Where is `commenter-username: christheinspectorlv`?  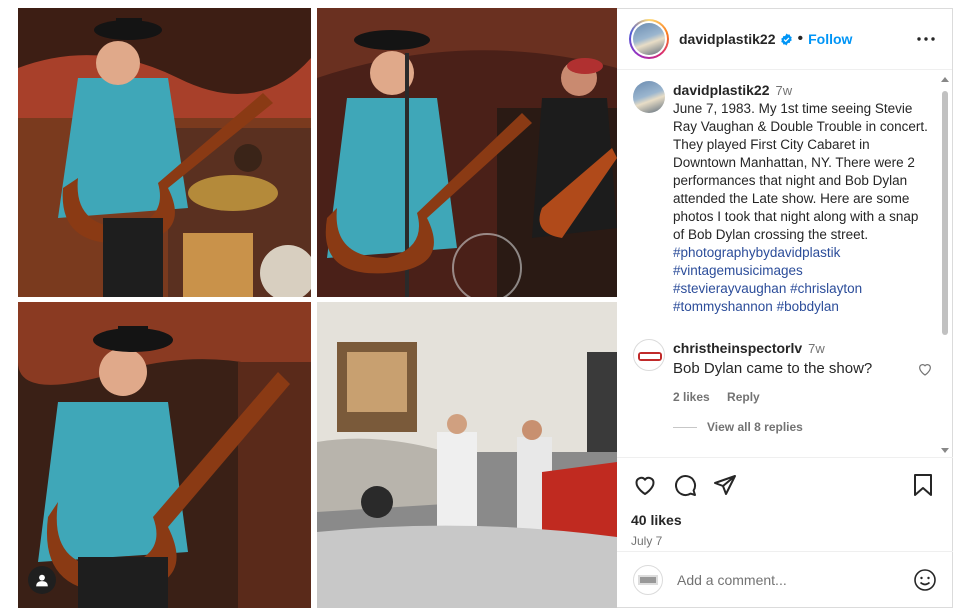 commenter-username: christheinspectorlv is located at coordinates (737, 348).